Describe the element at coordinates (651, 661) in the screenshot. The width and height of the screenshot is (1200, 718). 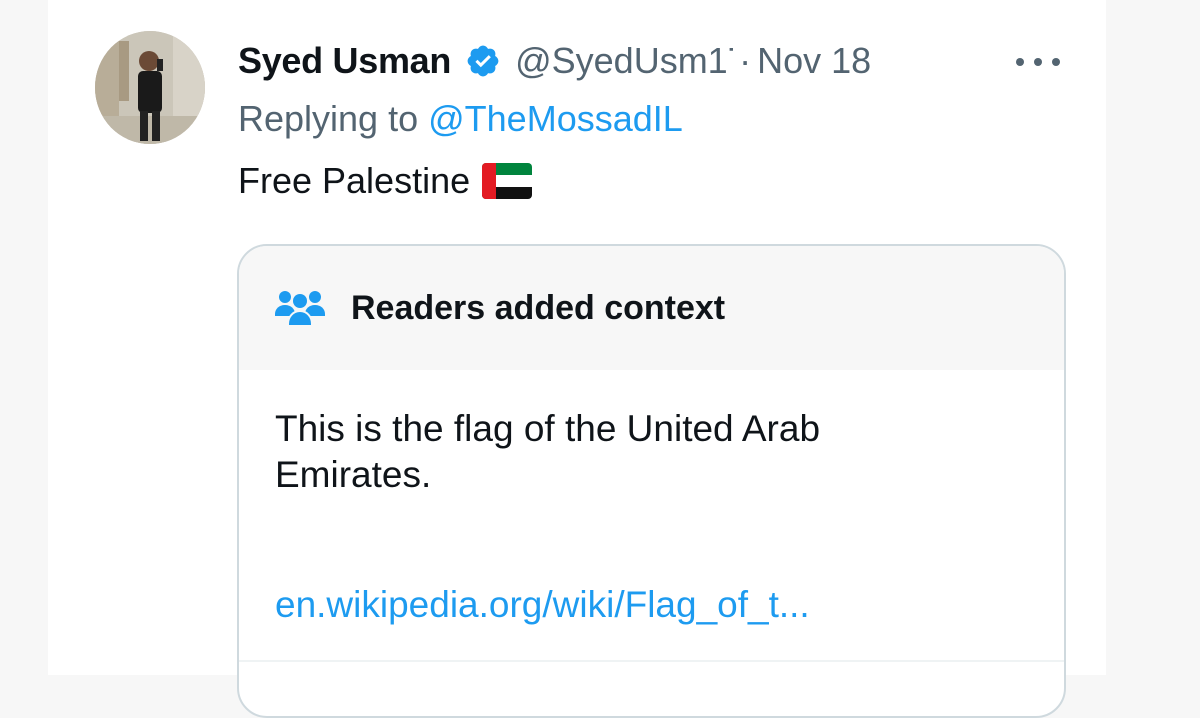
I see `divider` at that location.